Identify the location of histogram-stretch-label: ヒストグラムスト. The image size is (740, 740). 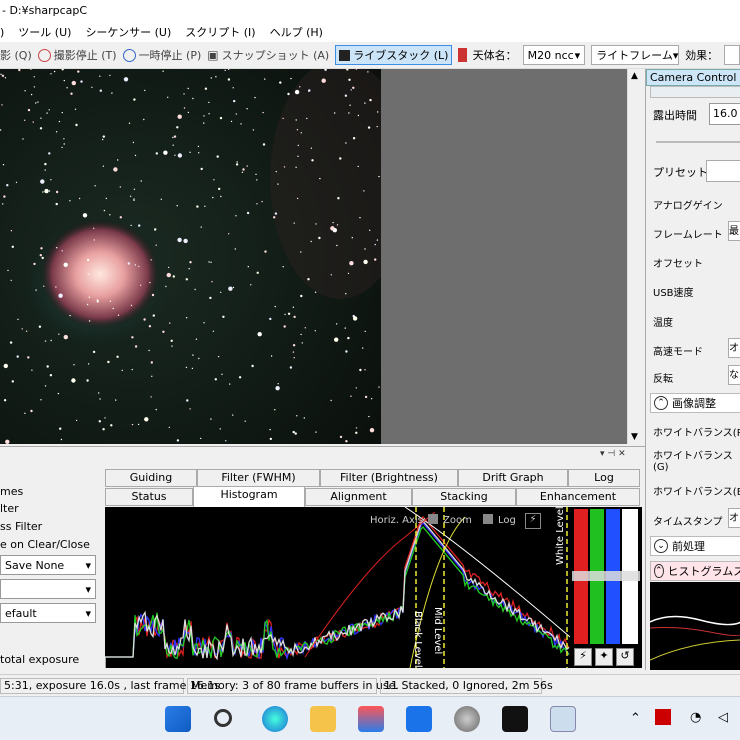
(703, 571).